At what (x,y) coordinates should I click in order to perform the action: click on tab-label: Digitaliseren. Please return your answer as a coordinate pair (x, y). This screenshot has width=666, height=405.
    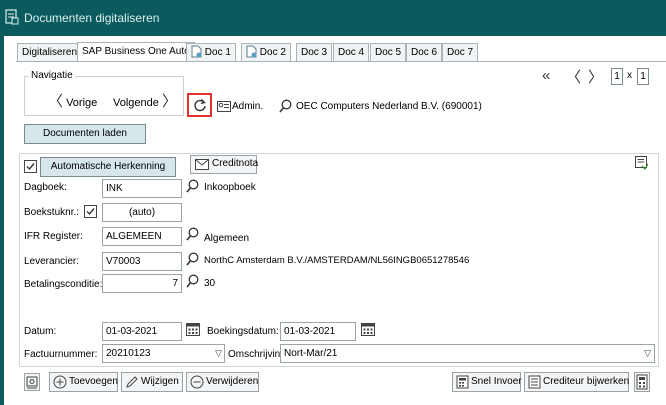
    Looking at the image, I should click on (50, 52).